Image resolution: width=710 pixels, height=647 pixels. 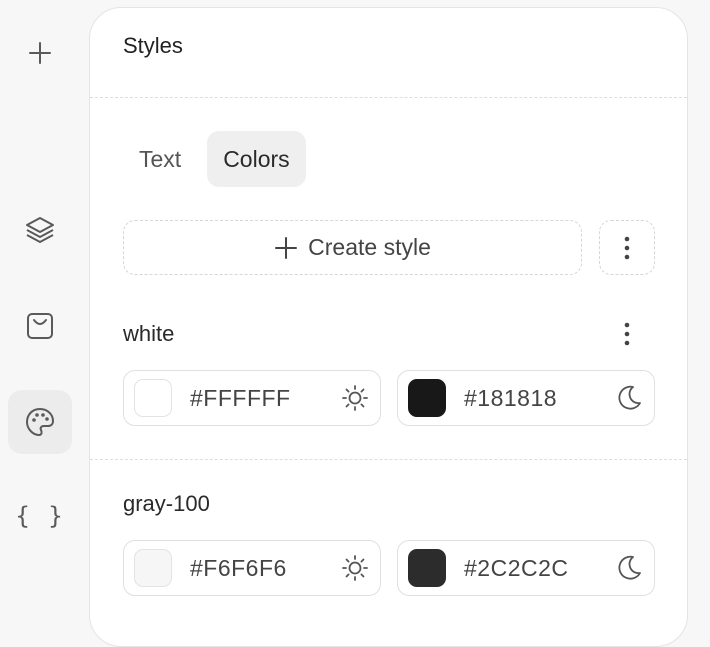 I want to click on add-button, so click(x=40, y=53).